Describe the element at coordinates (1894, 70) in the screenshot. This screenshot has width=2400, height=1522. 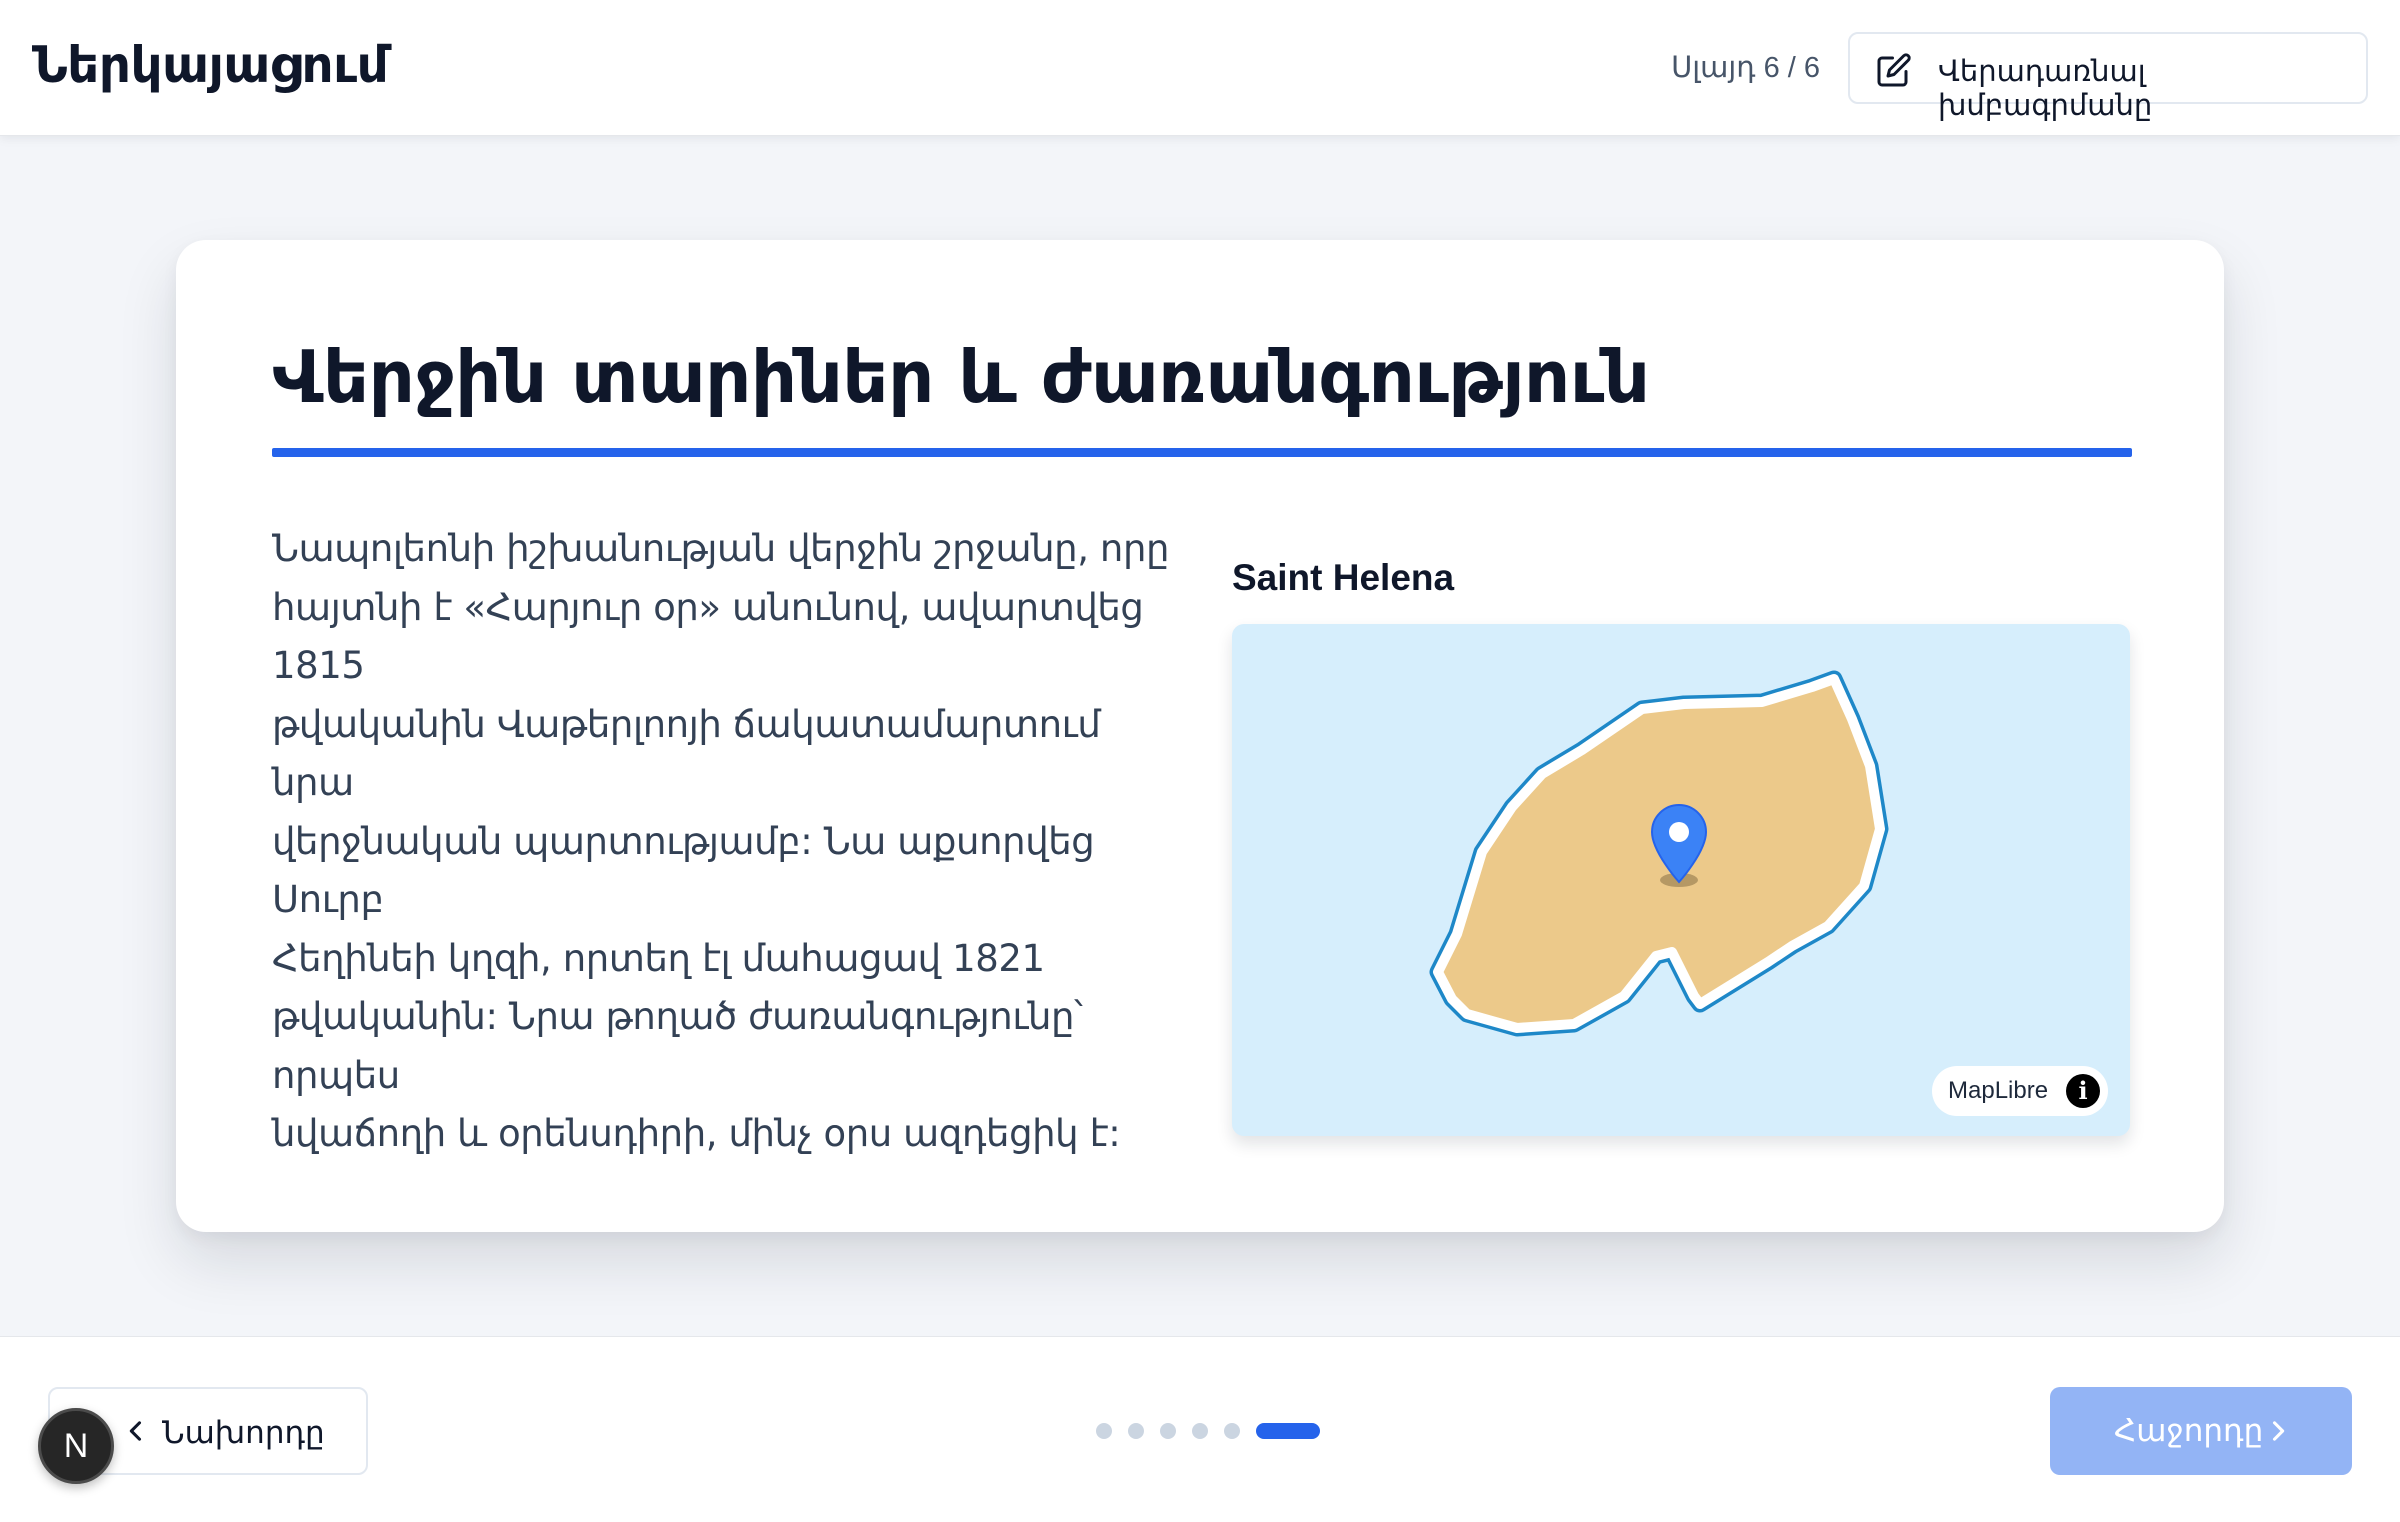
I see `pencil-square-icon` at that location.